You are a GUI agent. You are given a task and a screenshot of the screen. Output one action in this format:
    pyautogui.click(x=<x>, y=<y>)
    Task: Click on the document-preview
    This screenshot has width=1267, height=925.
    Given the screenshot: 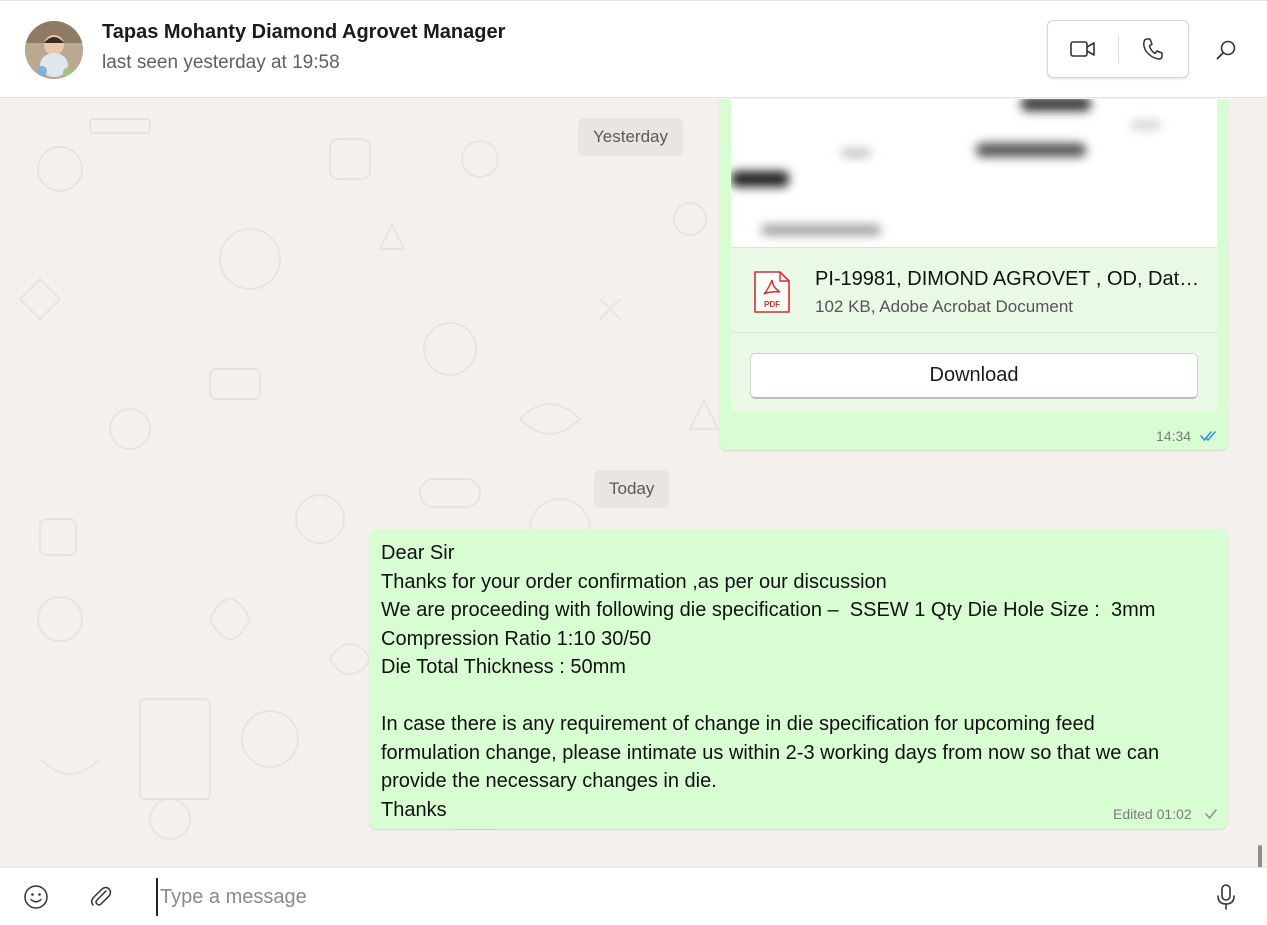 What is the action you would take?
    pyautogui.click(x=974, y=173)
    